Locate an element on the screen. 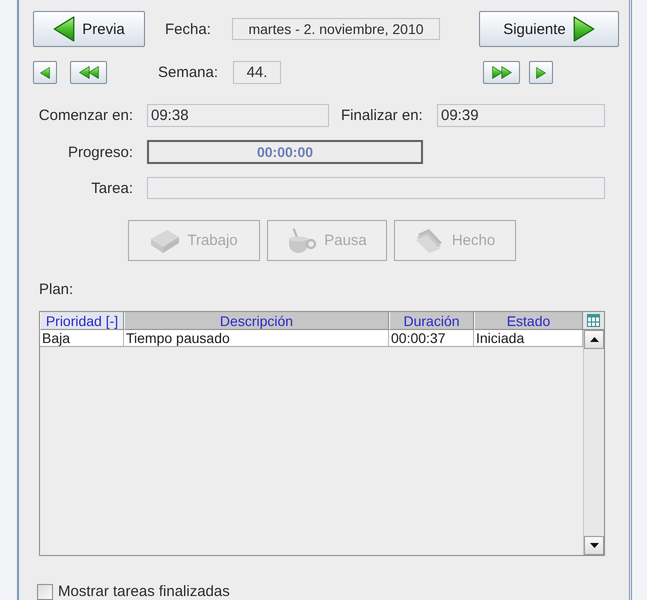  box-icon is located at coordinates (165, 241).